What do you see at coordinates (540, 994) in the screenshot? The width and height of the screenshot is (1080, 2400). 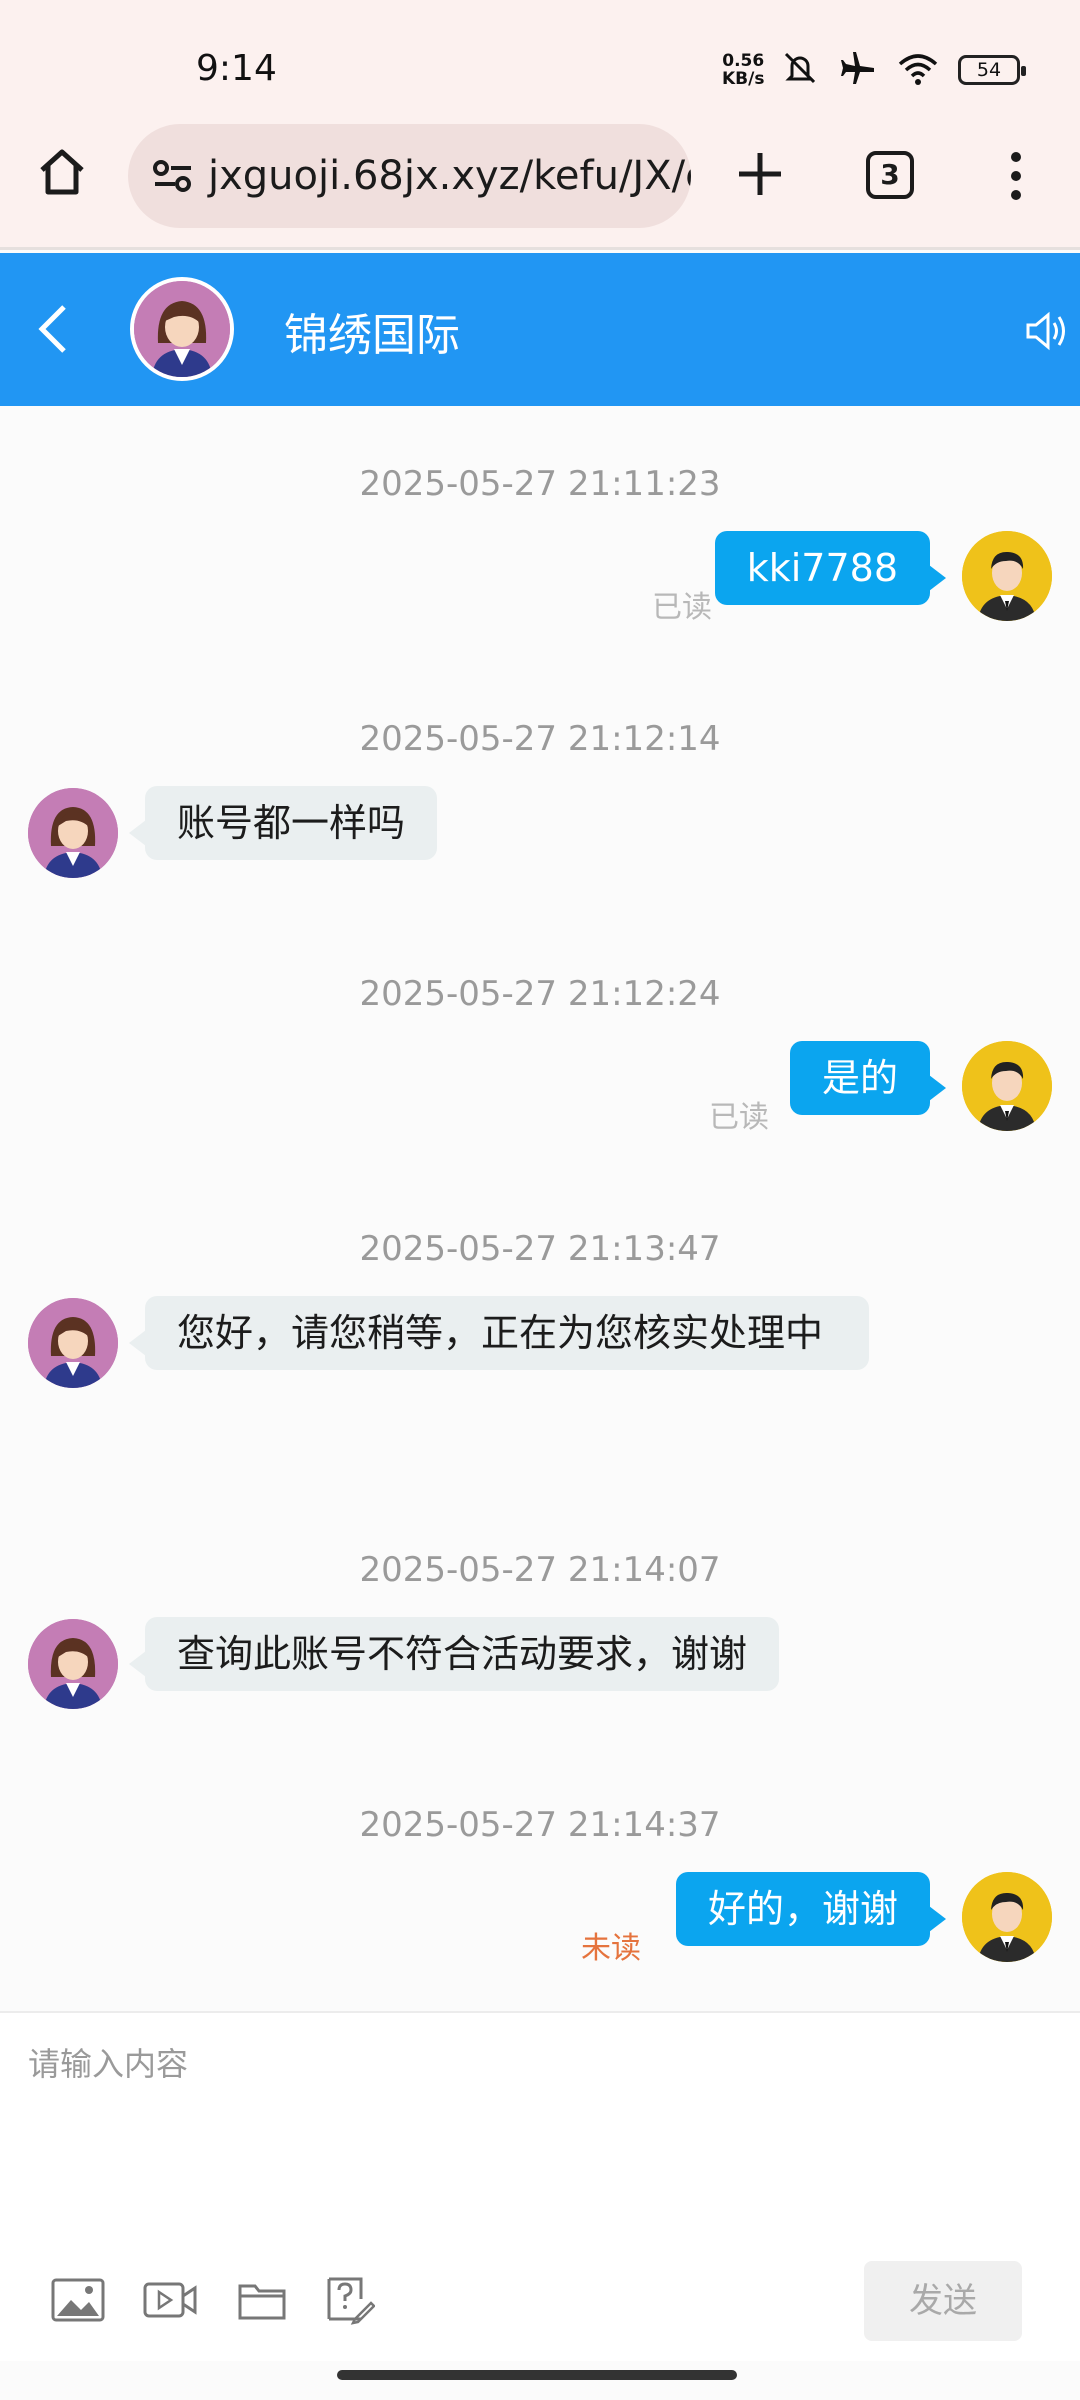 I see `message-timestamp: 2025-05-27 21:12:24` at bounding box center [540, 994].